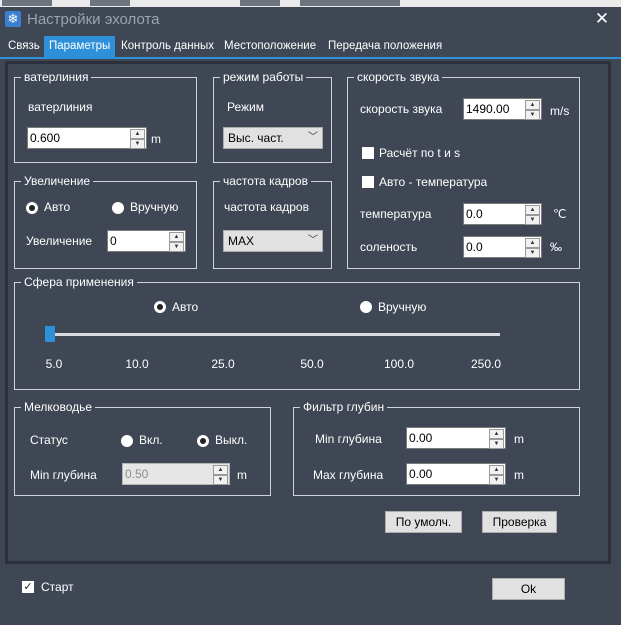 The width and height of the screenshot is (621, 625). I want to click on frame-rate-group-title: частота кадров, so click(265, 181).